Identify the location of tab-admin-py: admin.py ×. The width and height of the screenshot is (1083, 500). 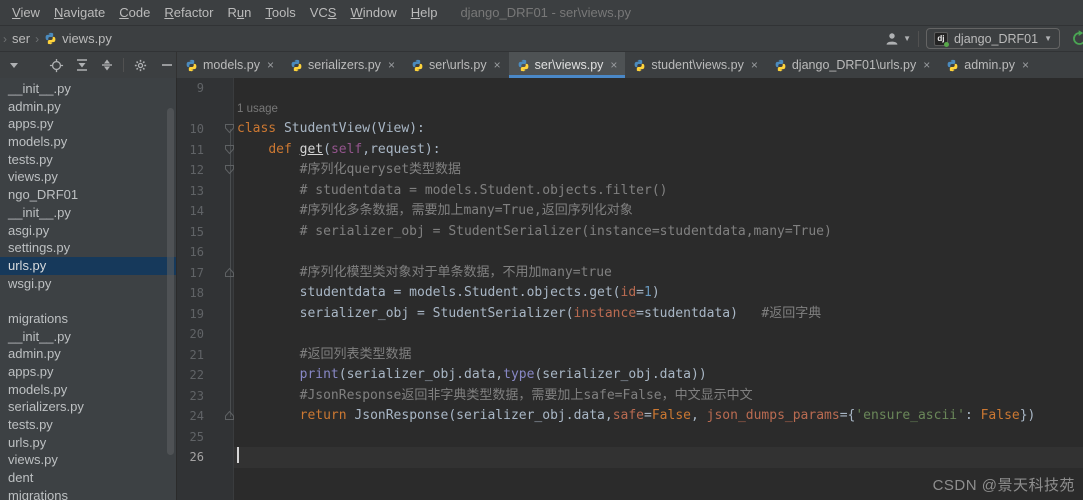
(987, 65).